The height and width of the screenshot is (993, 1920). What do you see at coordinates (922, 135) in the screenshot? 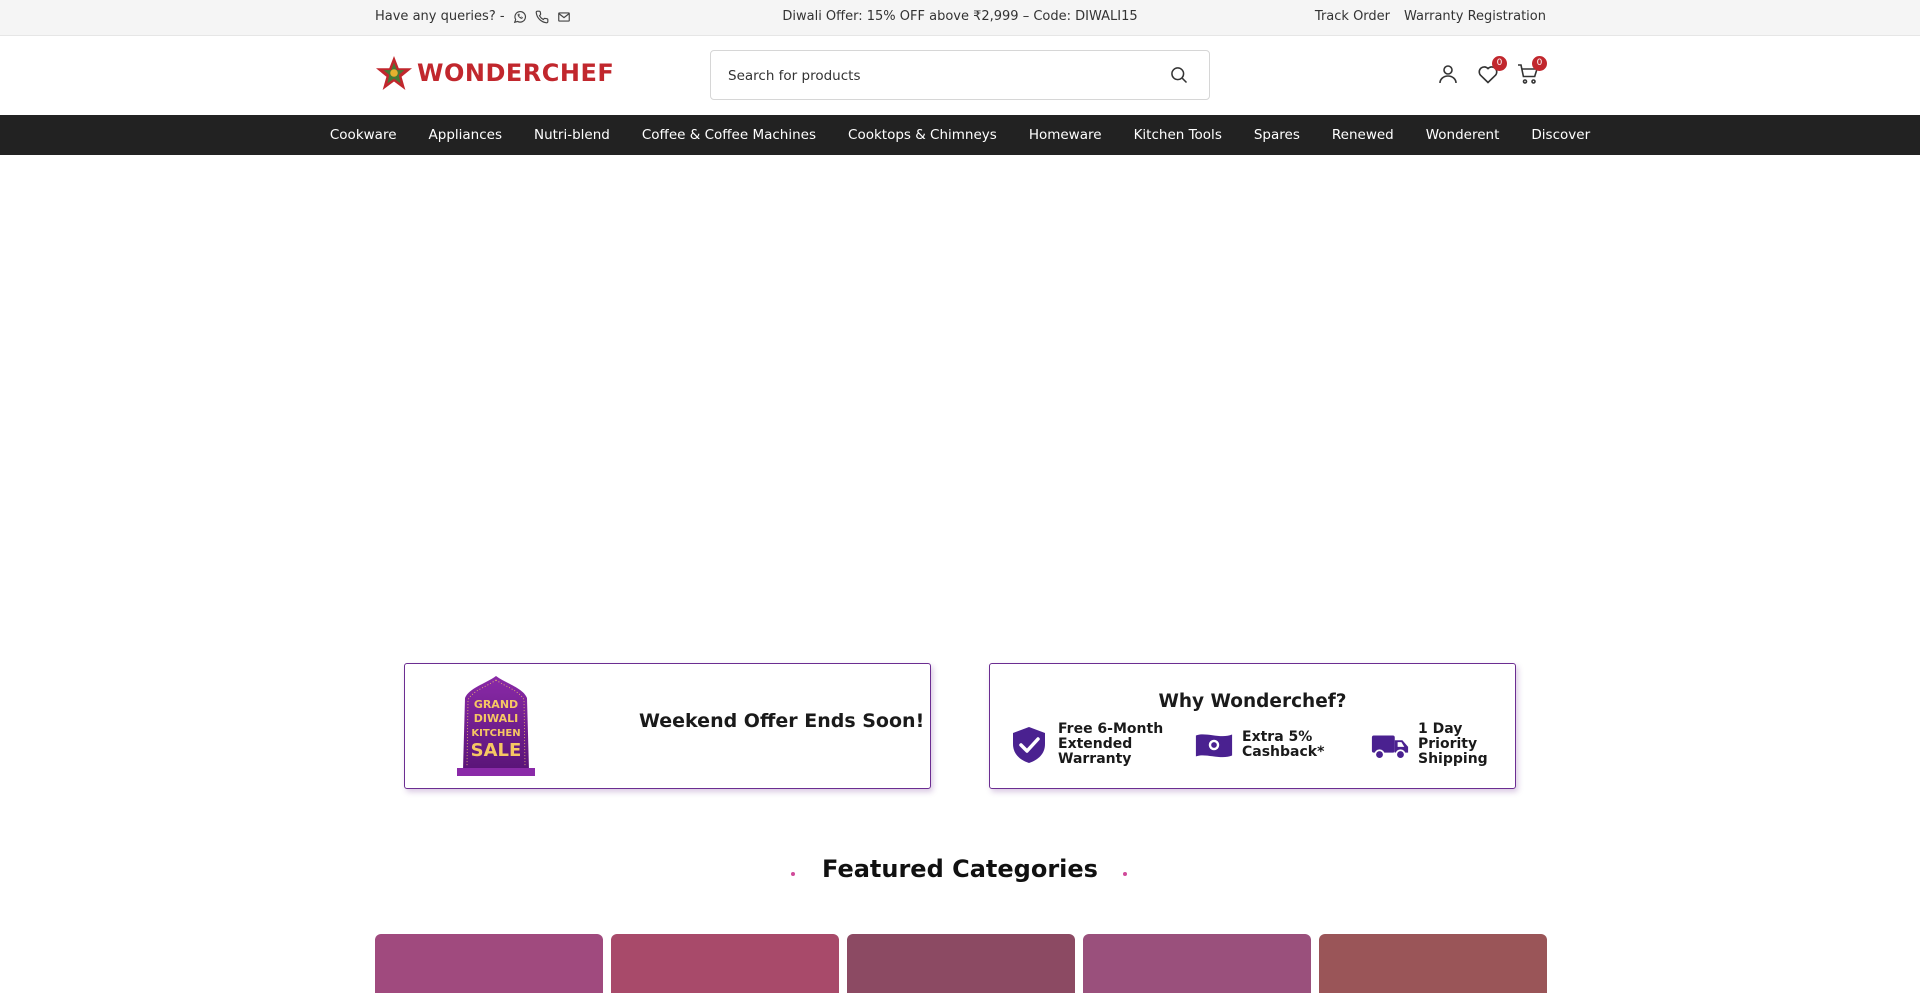
I see `nav-item-cooktops-chimneys: Cooktops & Chimneys` at bounding box center [922, 135].